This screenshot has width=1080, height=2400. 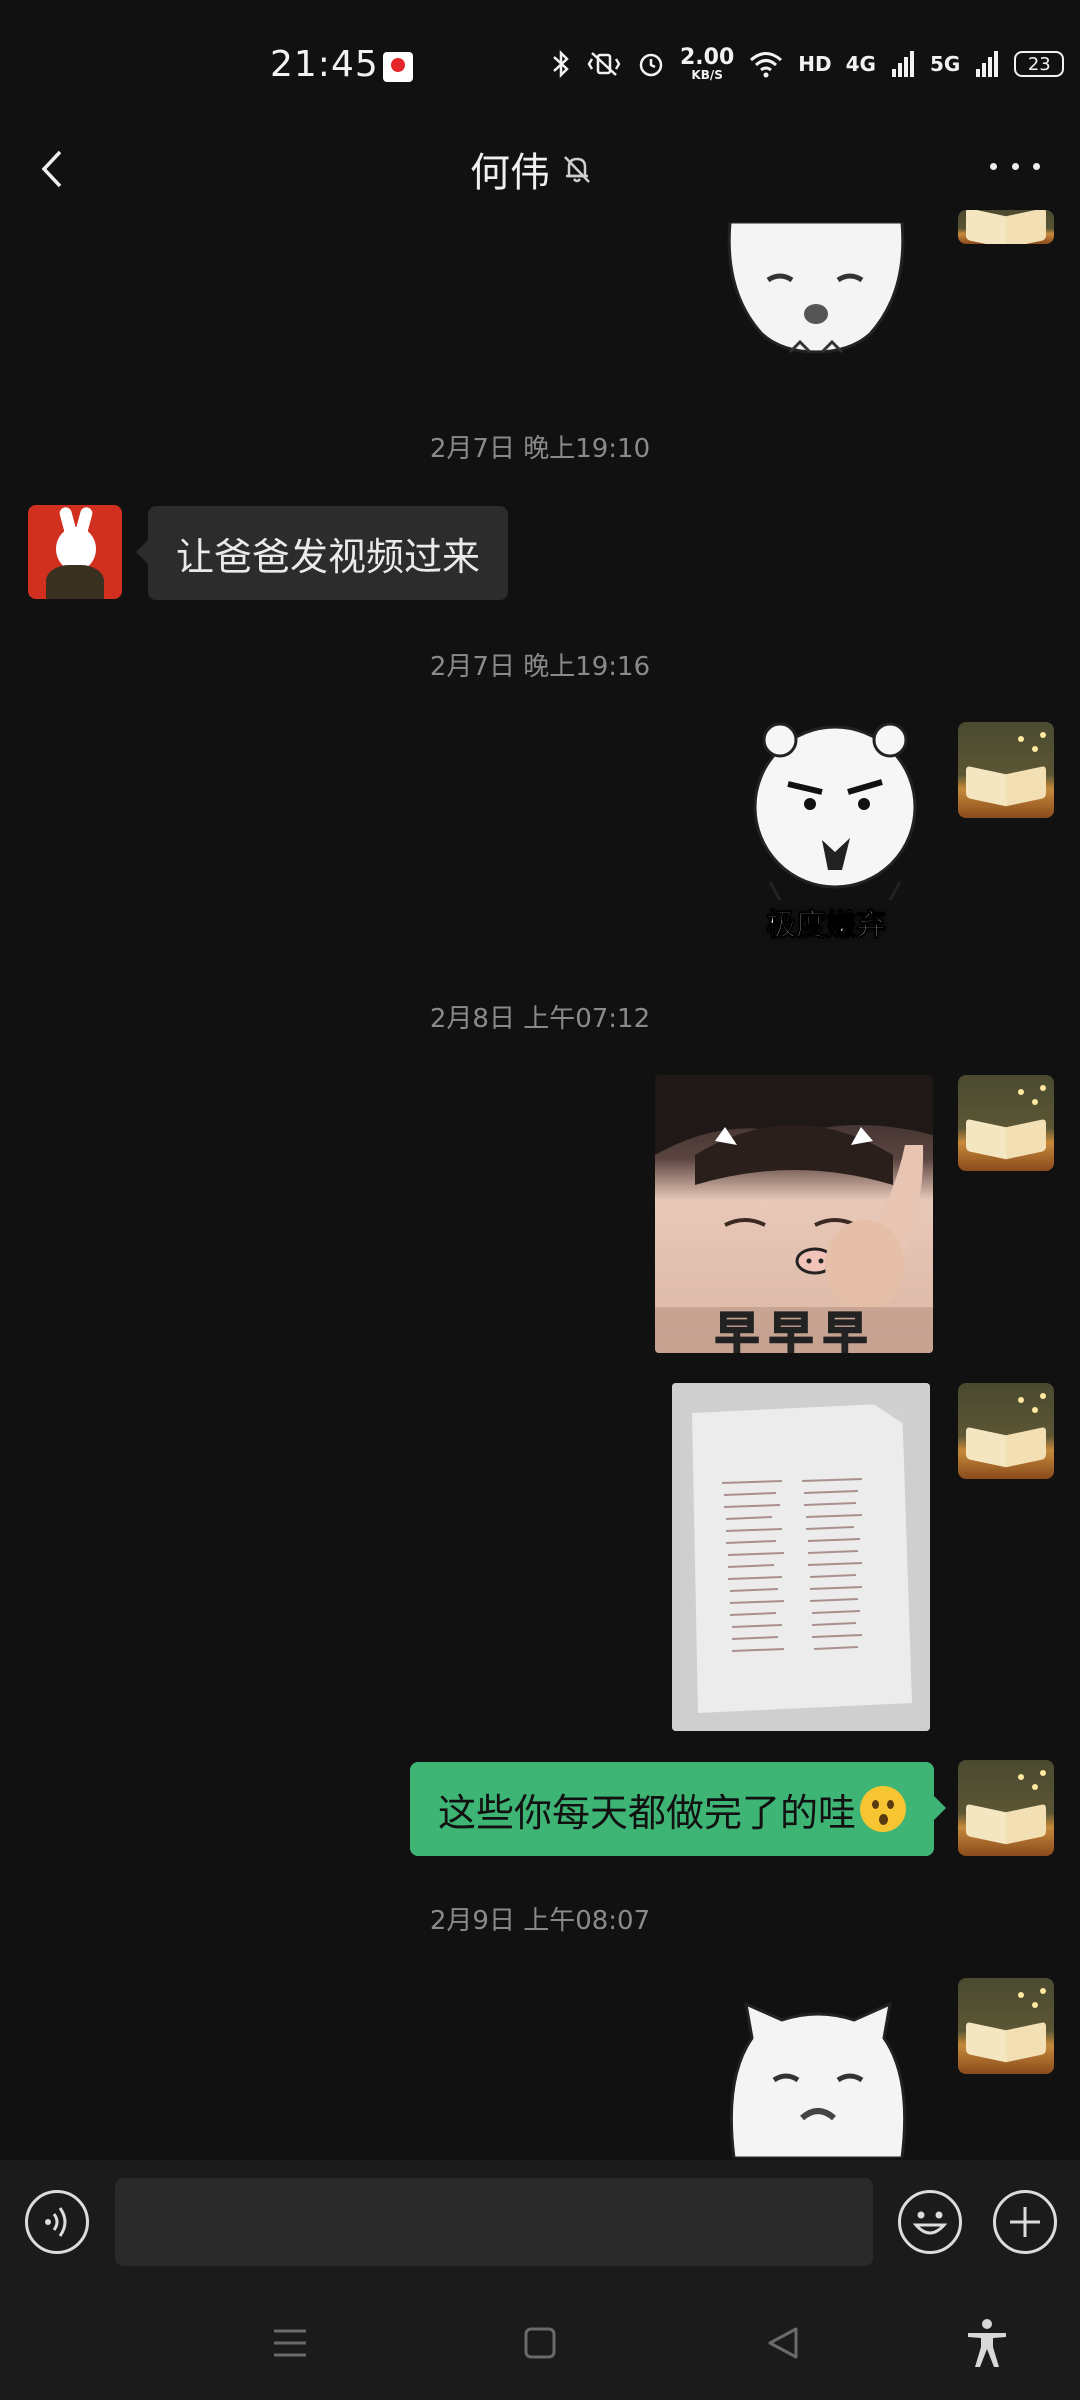 I want to click on vibrate-icon, so click(x=604, y=64).